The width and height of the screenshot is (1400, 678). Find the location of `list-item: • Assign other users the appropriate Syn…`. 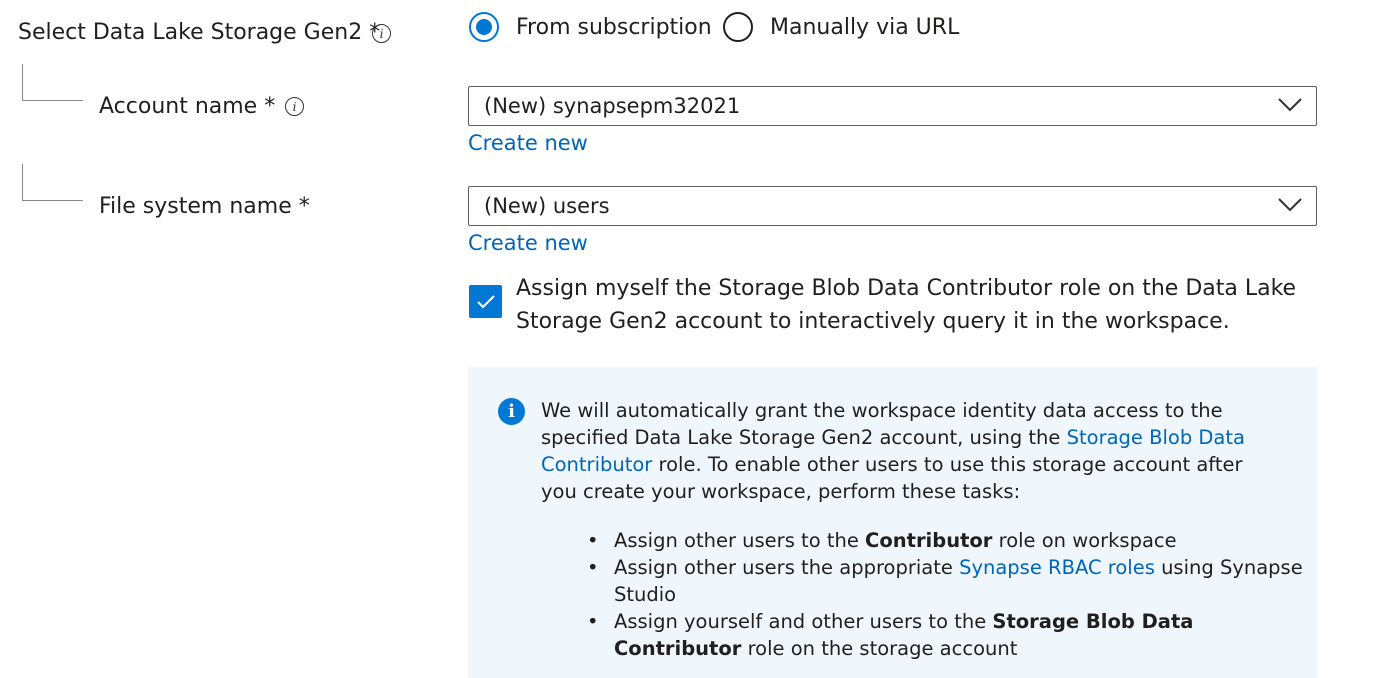

list-item: • Assign other users the appropriate Syn… is located at coordinates (945, 581).